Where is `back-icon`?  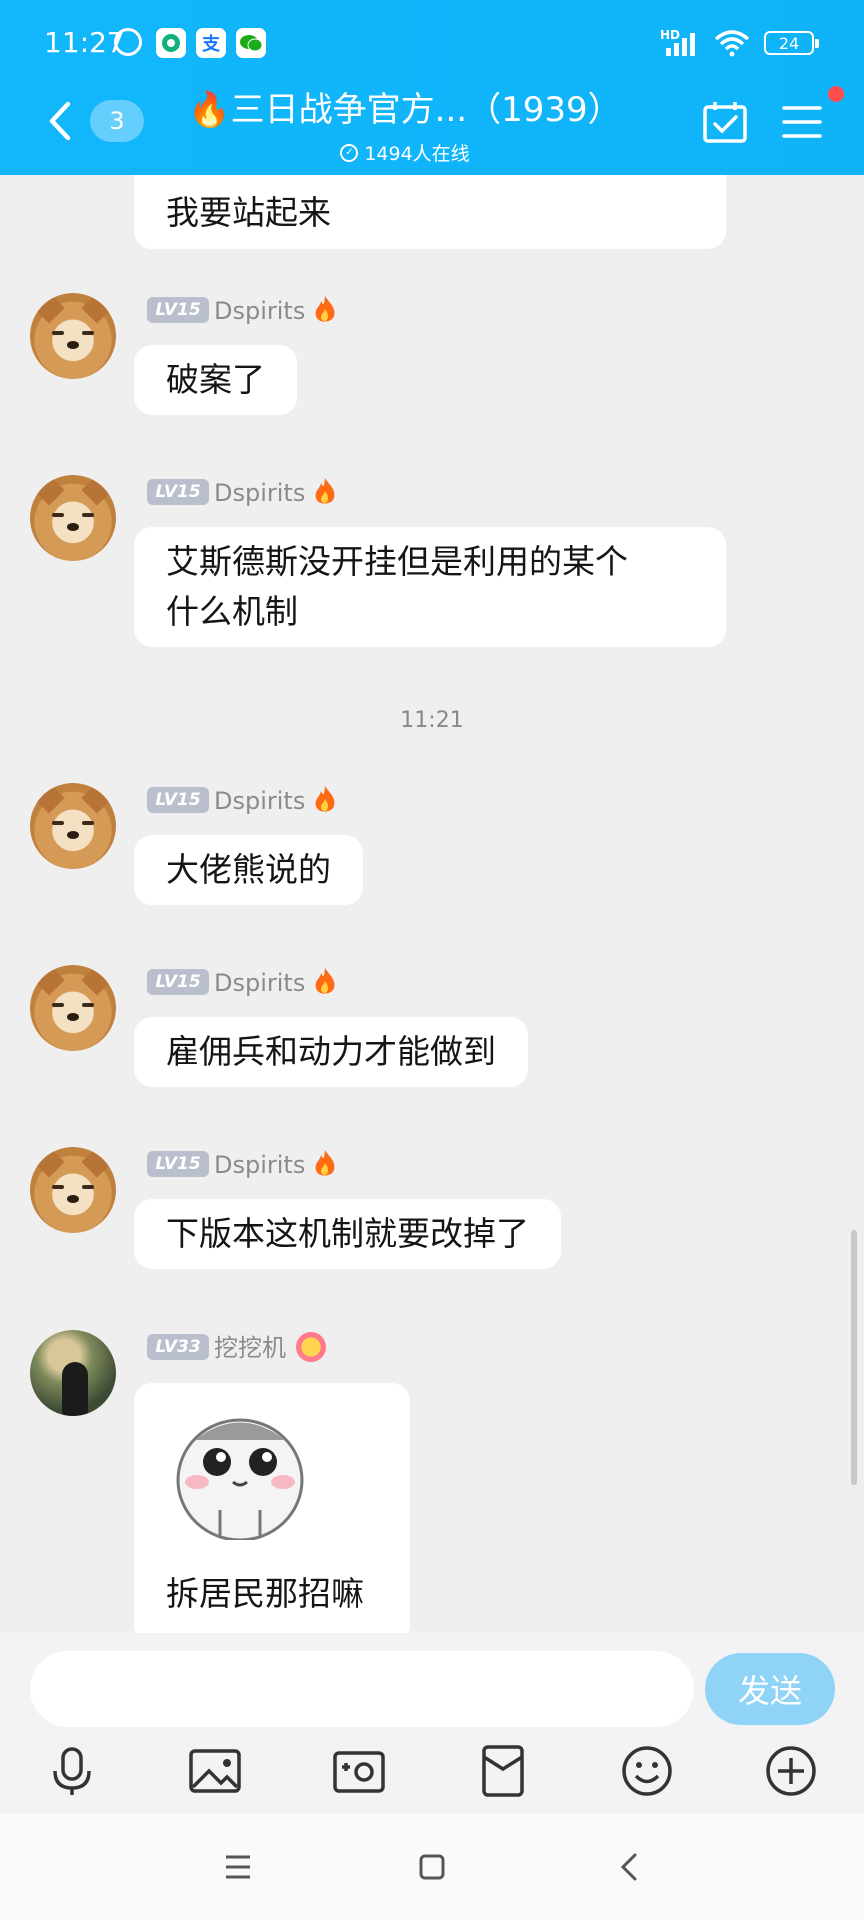 back-icon is located at coordinates (630, 1867).